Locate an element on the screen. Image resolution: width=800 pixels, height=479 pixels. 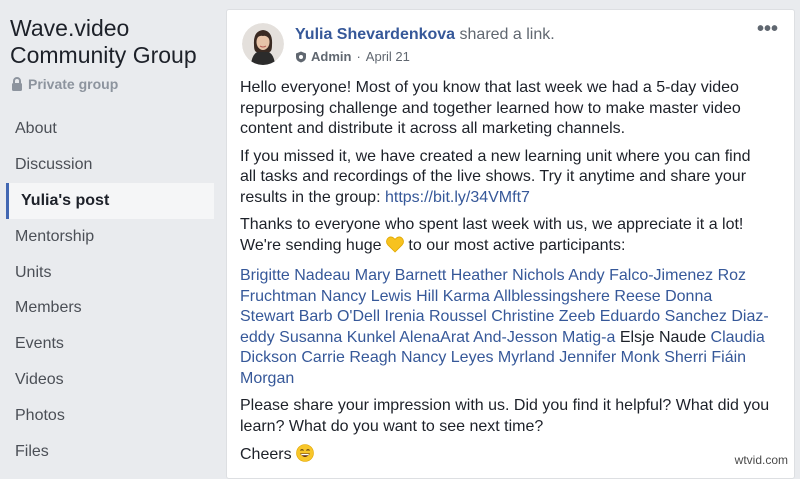
mention-link: Heather Nichols is located at coordinates (508, 275).